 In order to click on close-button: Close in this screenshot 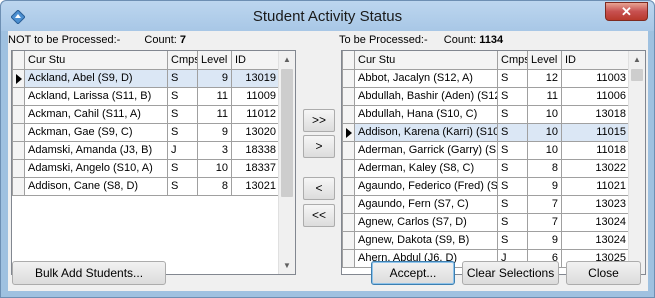, I will do `click(603, 273)`.